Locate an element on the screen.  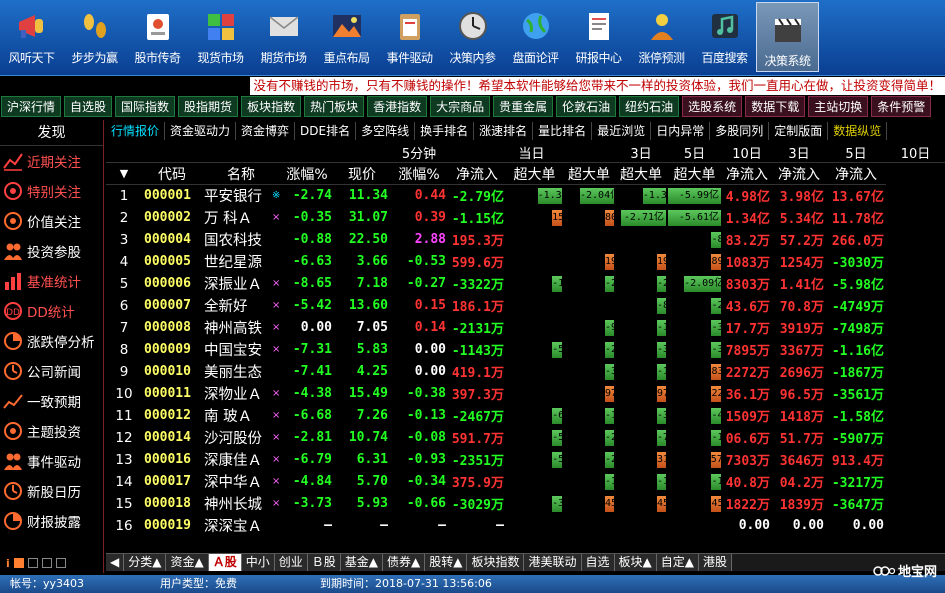
toolbar-button-9: 盘面论评 is located at coordinates (535, 37).